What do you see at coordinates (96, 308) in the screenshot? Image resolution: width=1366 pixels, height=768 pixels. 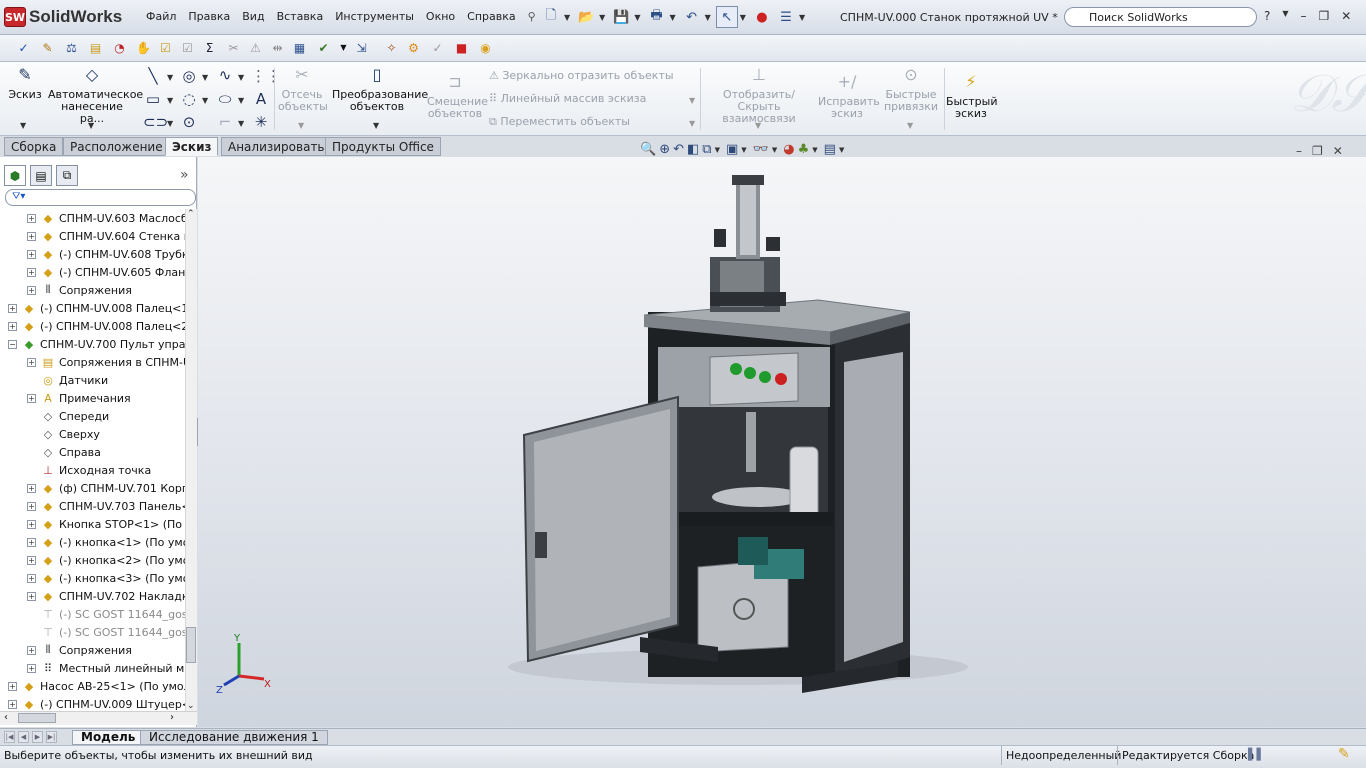 I see `tree-node: + ◆ (-) СПНМ-UV.008 Палец<1>` at bounding box center [96, 308].